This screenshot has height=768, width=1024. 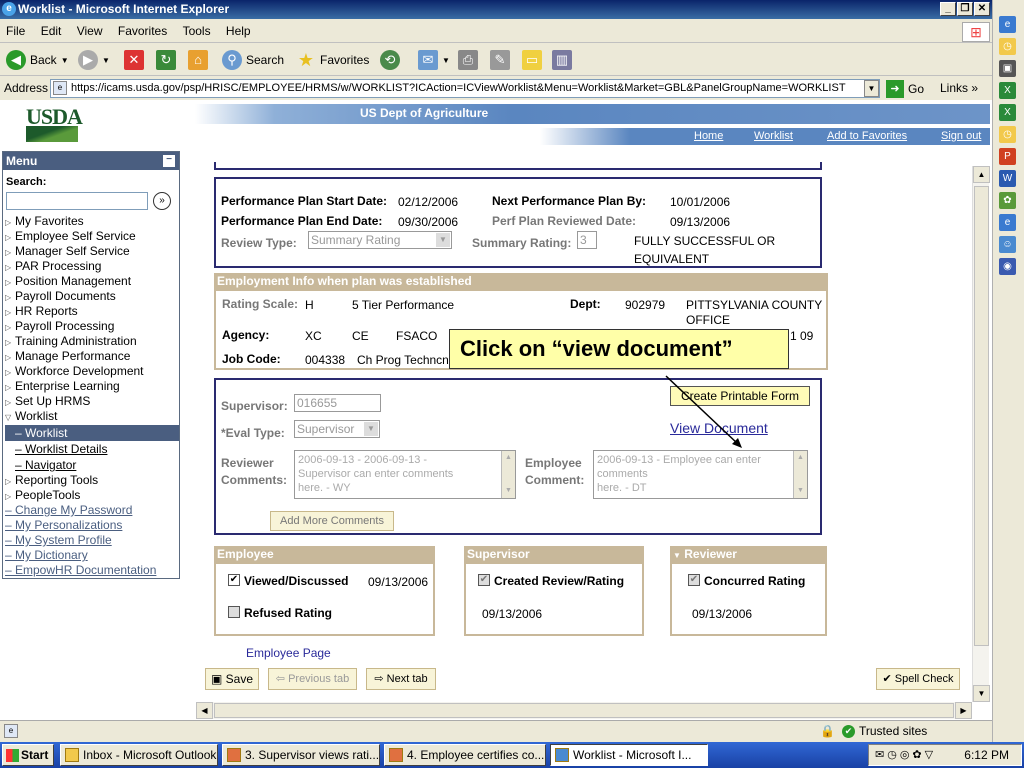 What do you see at coordinates (963, 710) in the screenshot?
I see `scroll-right-icon: ▶` at bounding box center [963, 710].